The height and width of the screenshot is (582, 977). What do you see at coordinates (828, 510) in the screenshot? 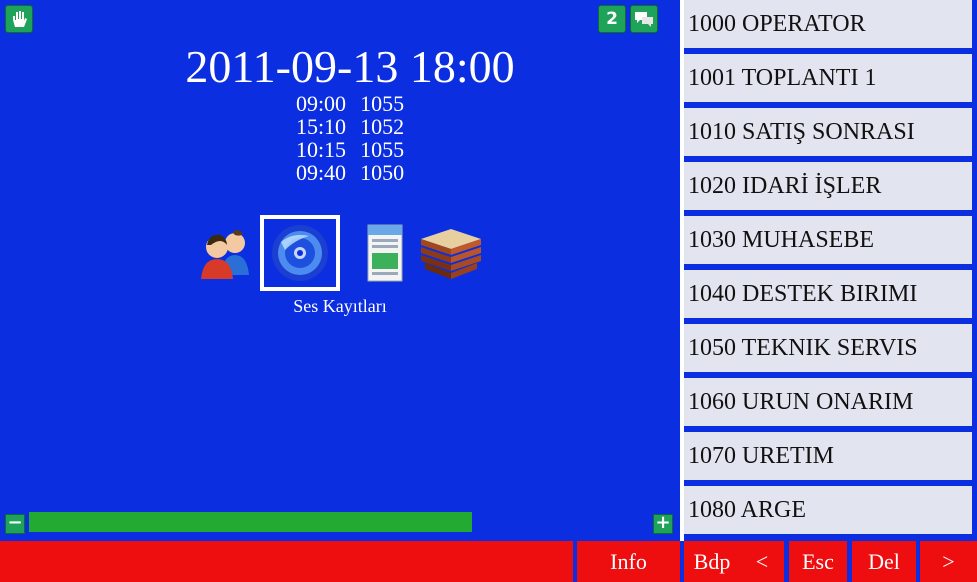
I see `list-item: 1080 ARGE` at bounding box center [828, 510].